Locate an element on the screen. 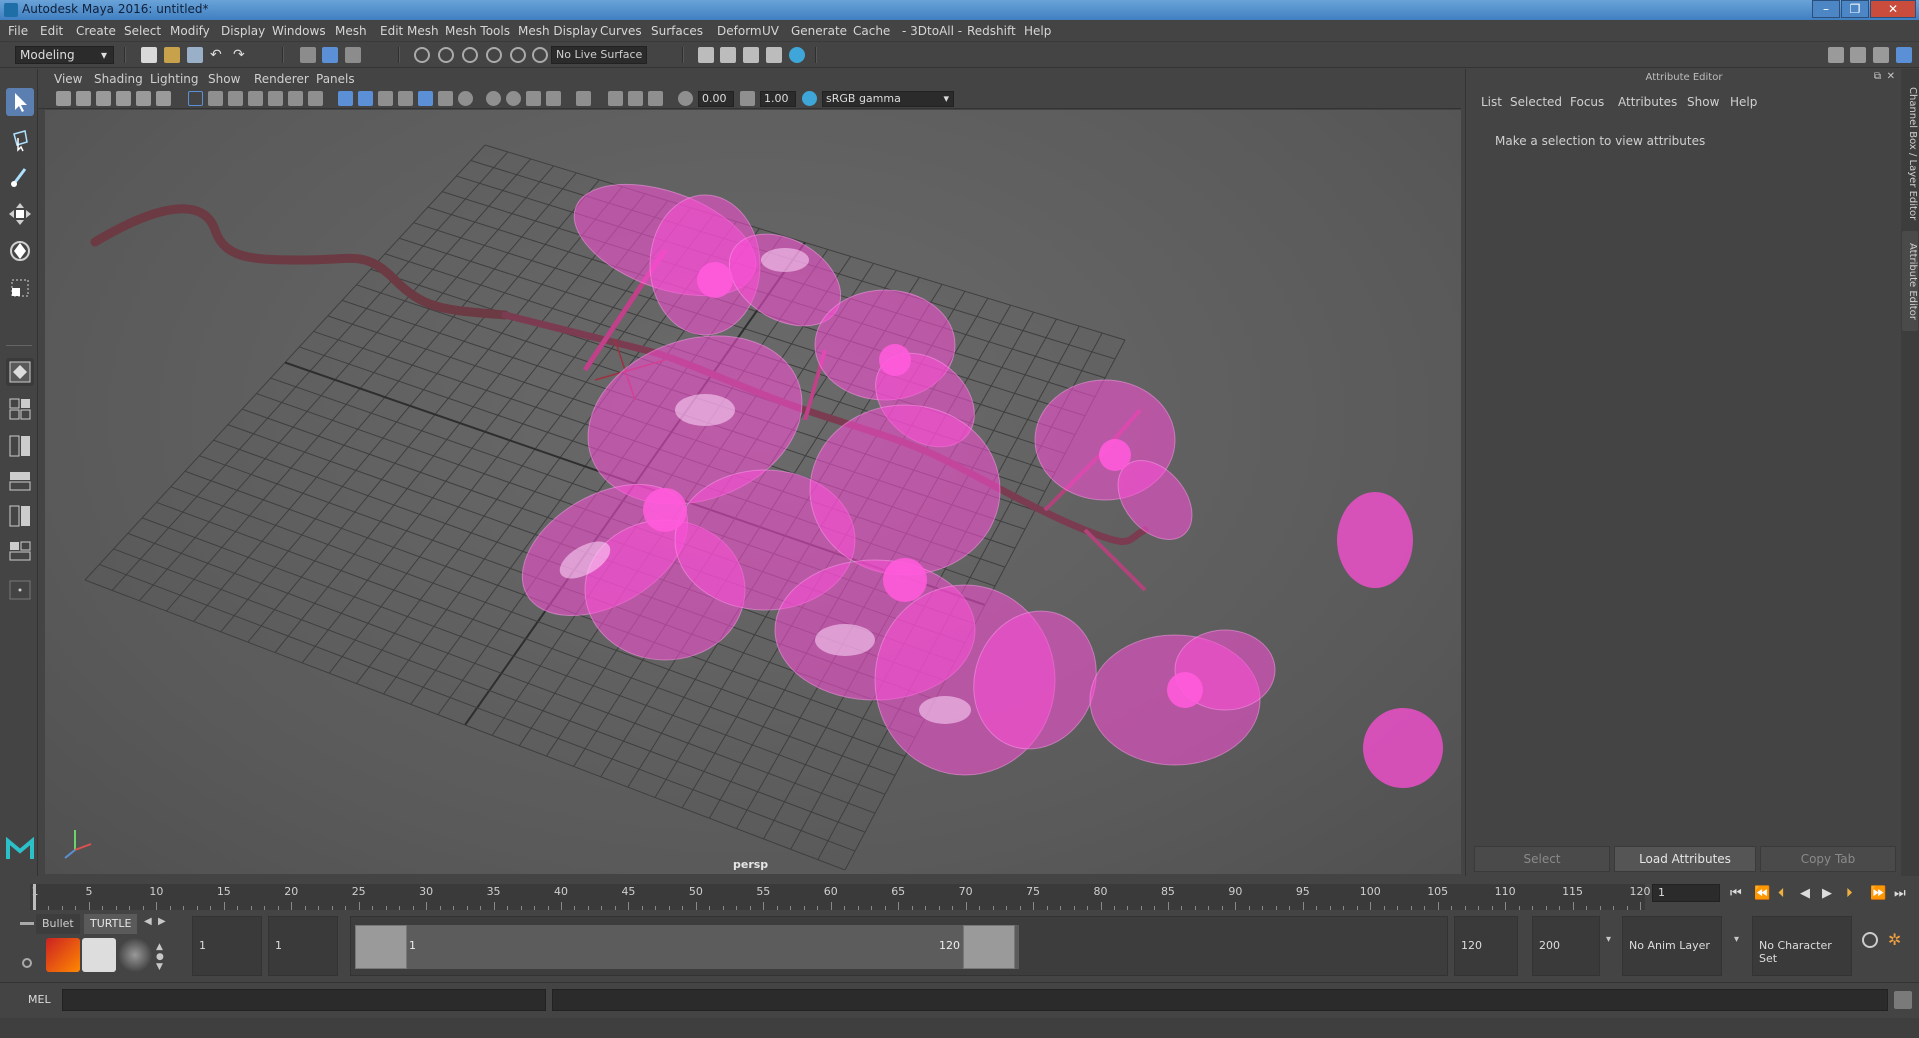 This screenshot has width=1919, height=1038. close-panel-icon: ✕ is located at coordinates (1891, 76).